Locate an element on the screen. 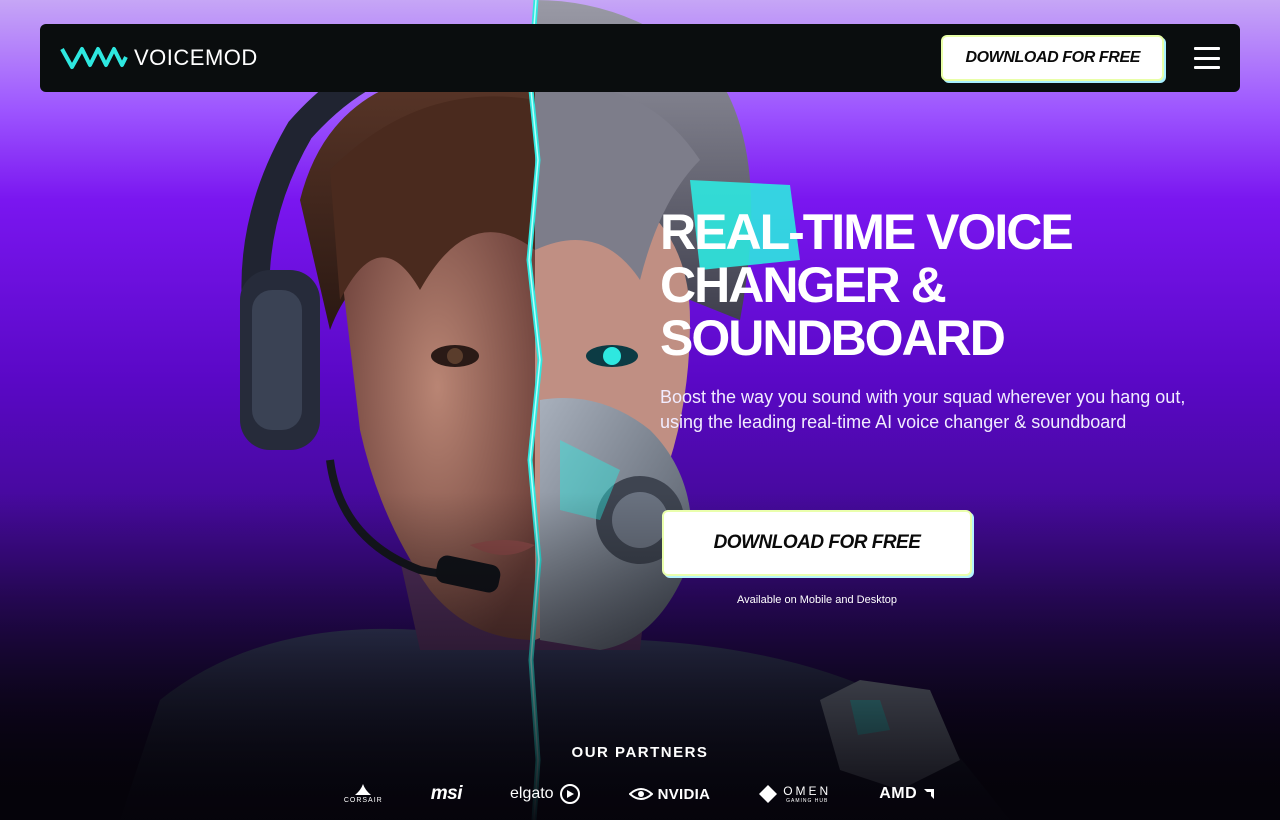 The height and width of the screenshot is (820, 1280). corsair-sails-icon is located at coordinates (363, 789).